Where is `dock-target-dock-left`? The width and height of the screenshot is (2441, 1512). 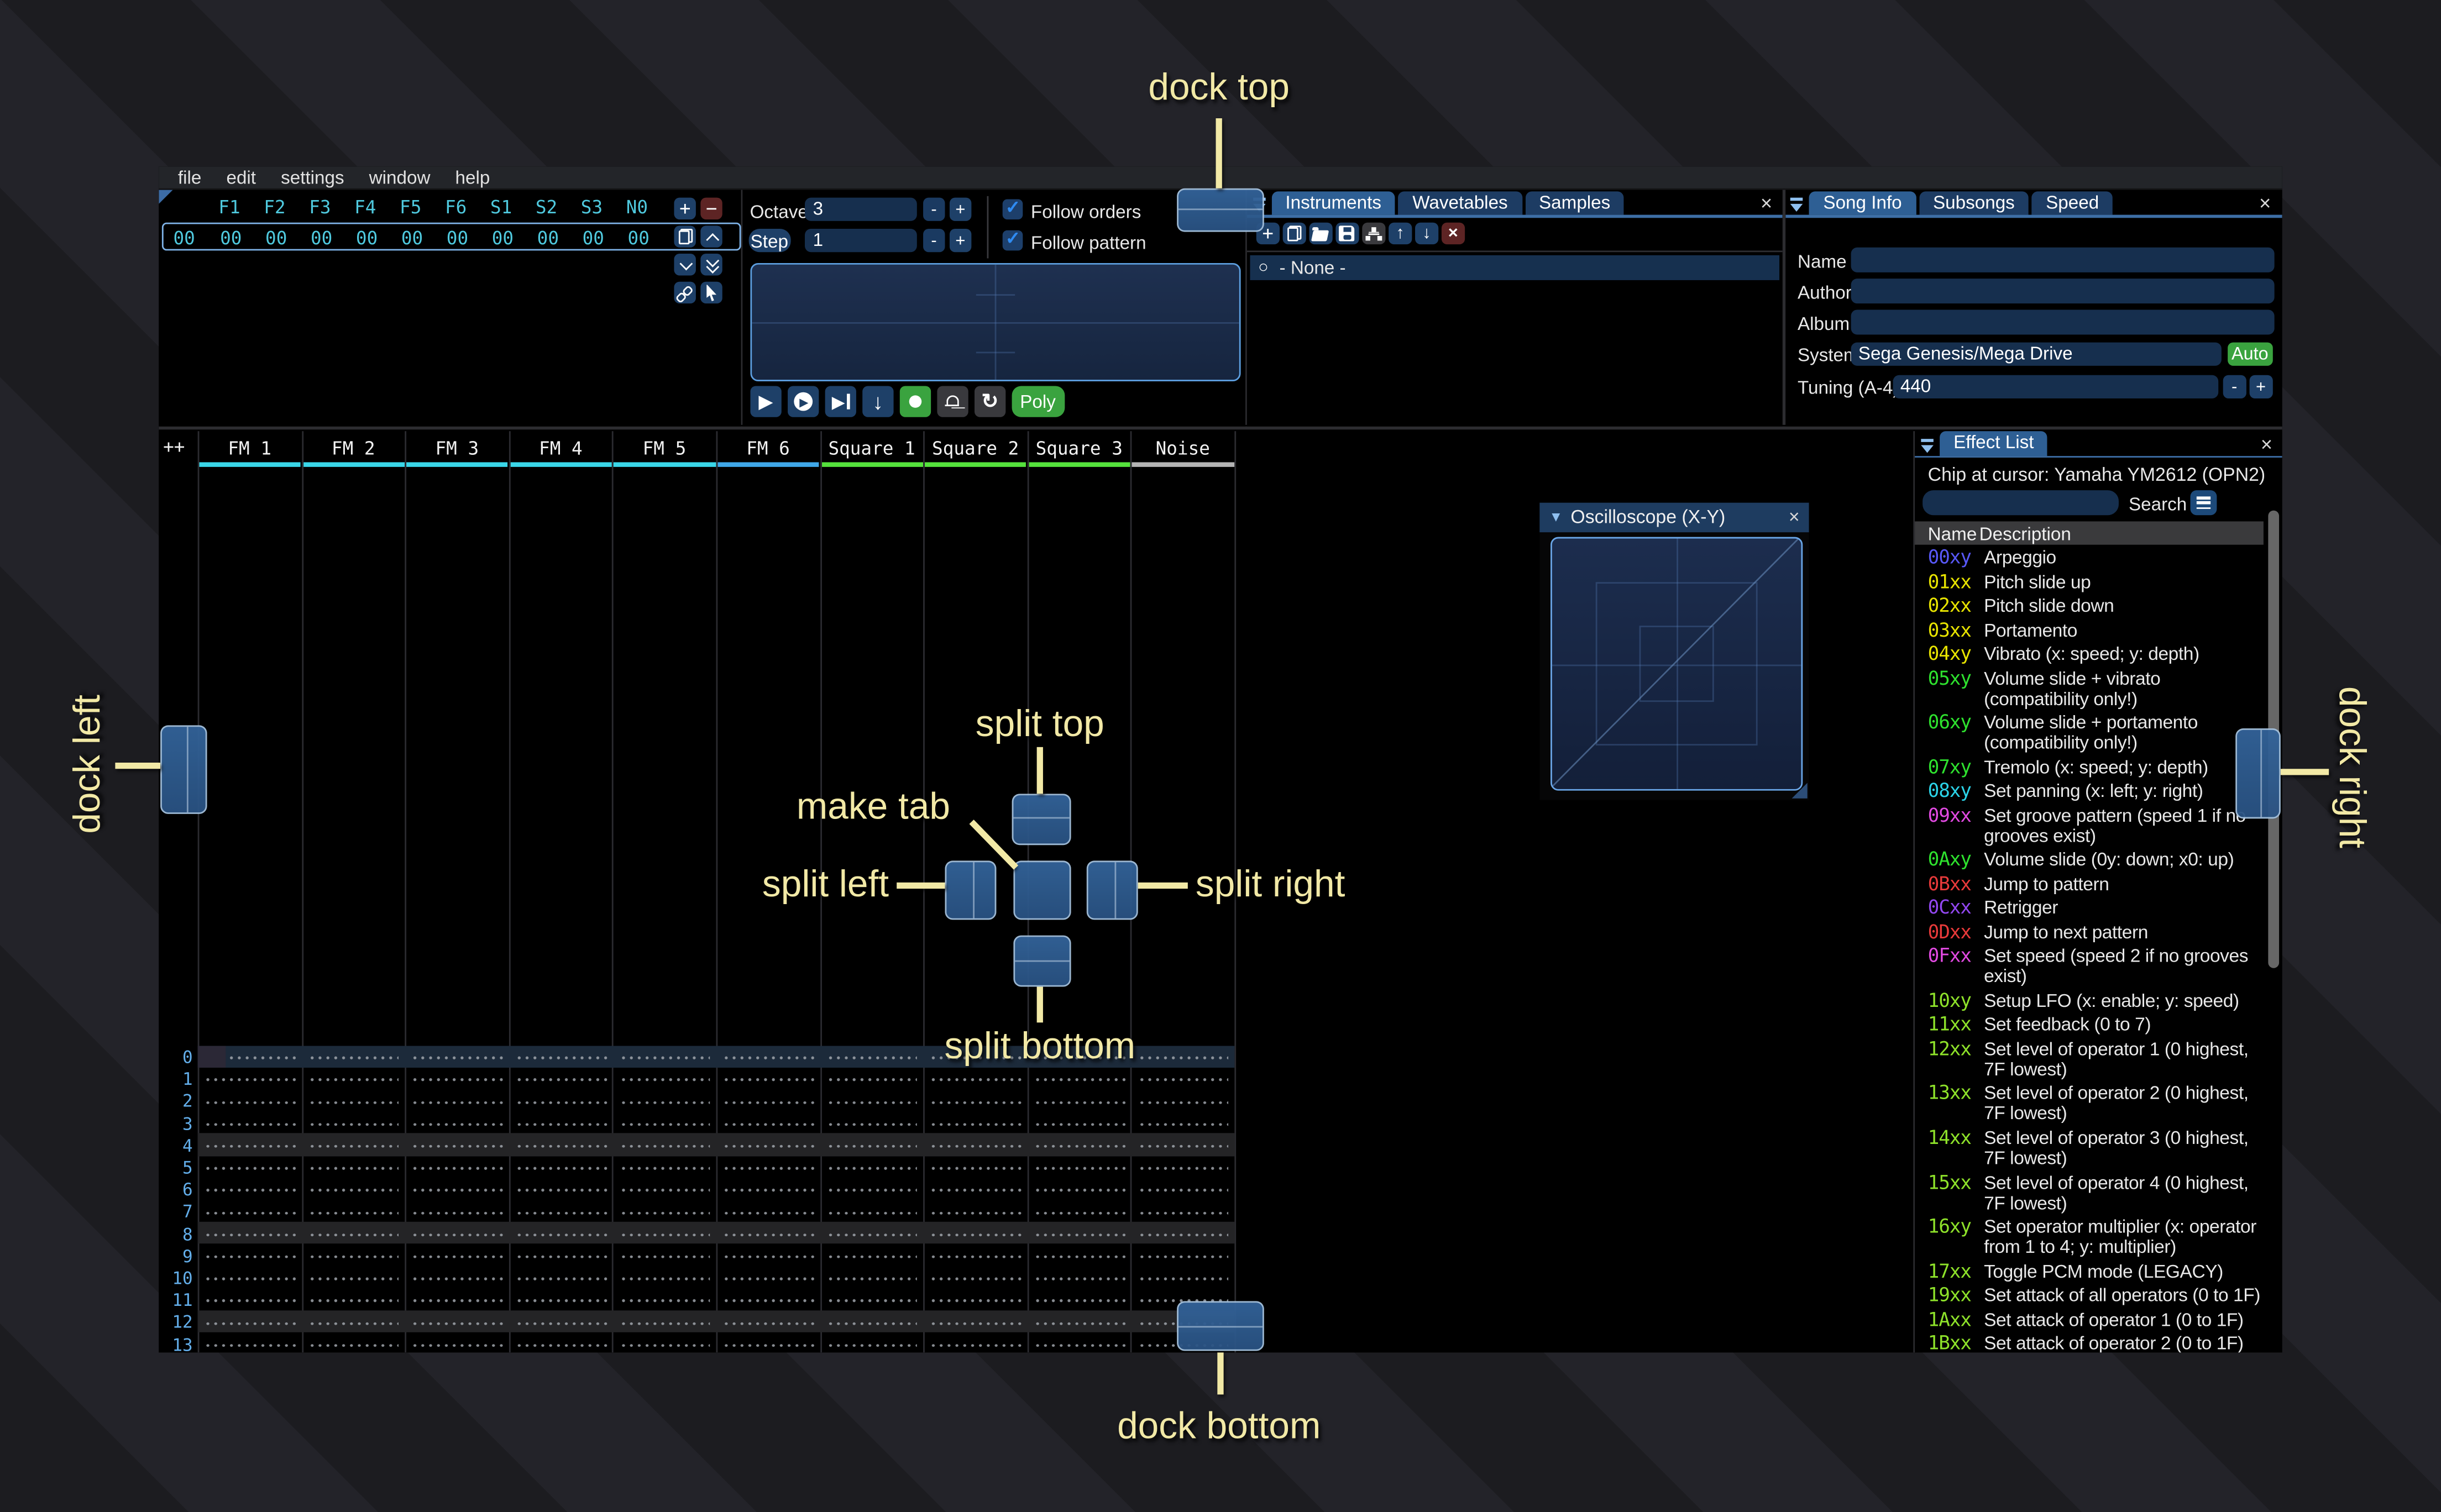
dock-target-dock-left is located at coordinates (184, 769).